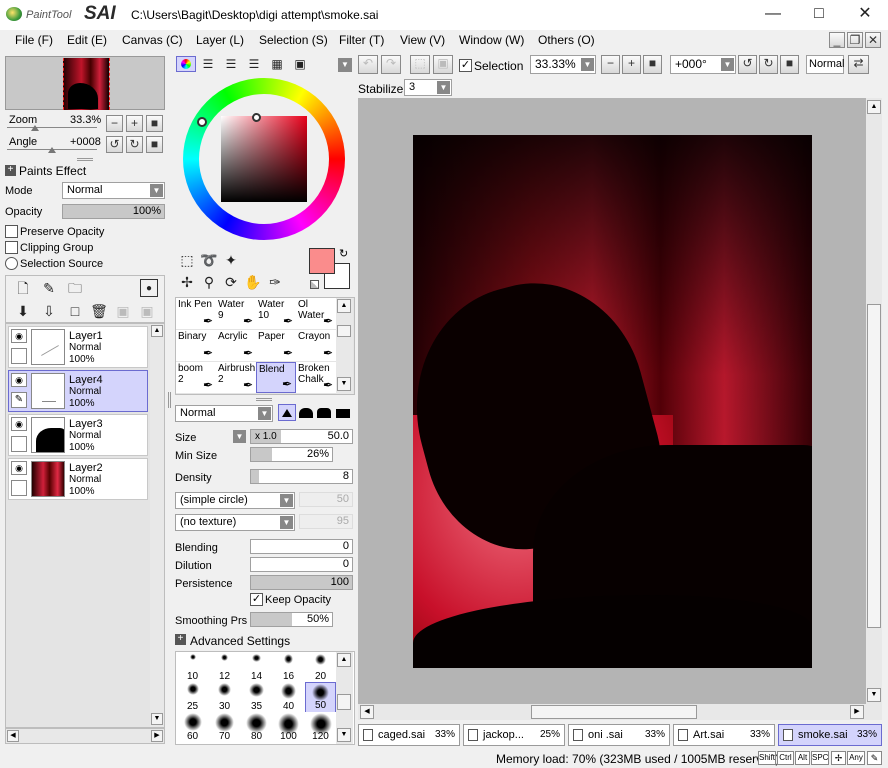 This screenshot has height=768, width=888. What do you see at coordinates (85, 83) in the screenshot?
I see `navigator-preview` at bounding box center [85, 83].